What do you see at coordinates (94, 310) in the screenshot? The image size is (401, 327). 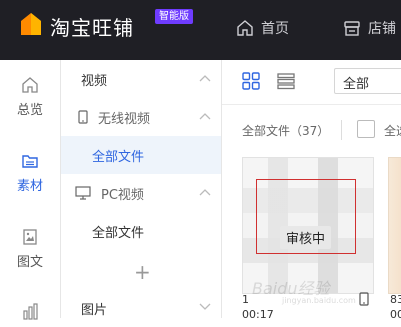 I see `folder-label: 图片` at bounding box center [94, 310].